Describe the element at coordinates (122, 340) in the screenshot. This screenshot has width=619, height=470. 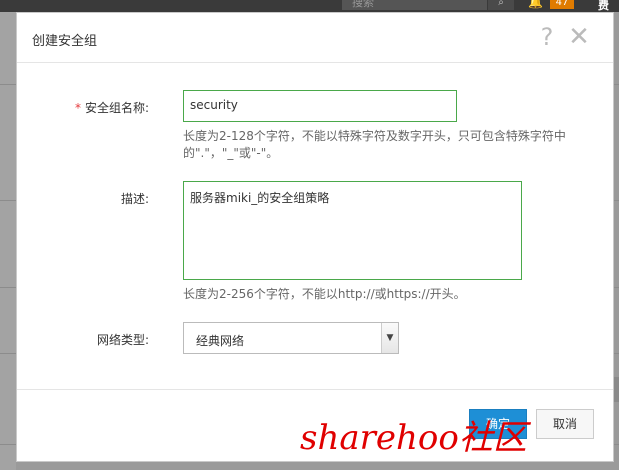
I see `network-type-label: 网络类型:` at that location.